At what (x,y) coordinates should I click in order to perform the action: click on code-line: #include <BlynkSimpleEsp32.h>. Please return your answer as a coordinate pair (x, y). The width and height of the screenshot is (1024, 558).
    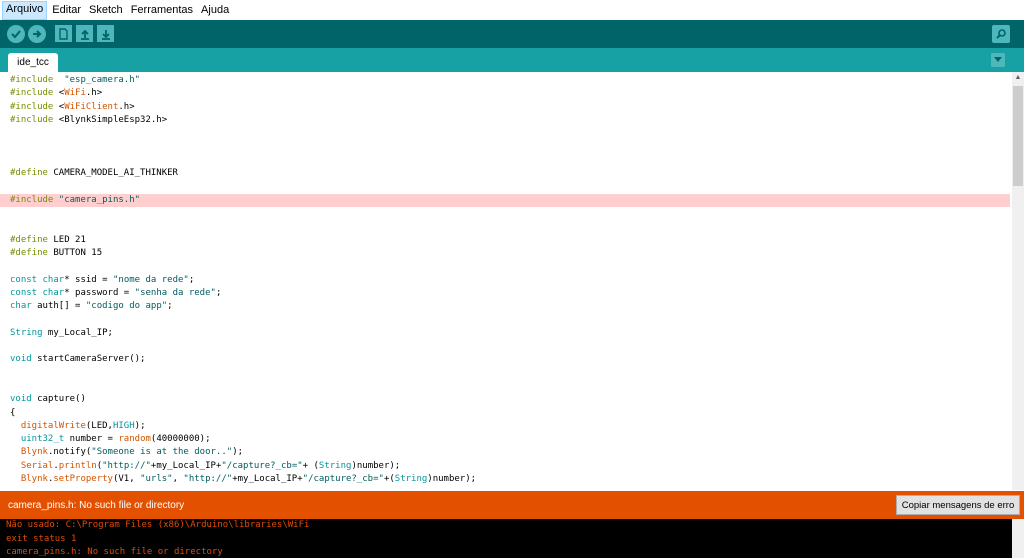
    Looking at the image, I should click on (505, 120).